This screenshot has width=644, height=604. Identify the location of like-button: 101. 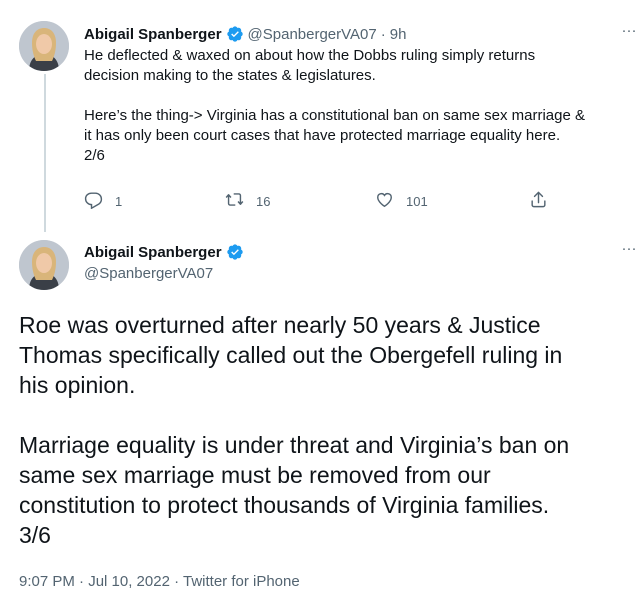
(401, 201).